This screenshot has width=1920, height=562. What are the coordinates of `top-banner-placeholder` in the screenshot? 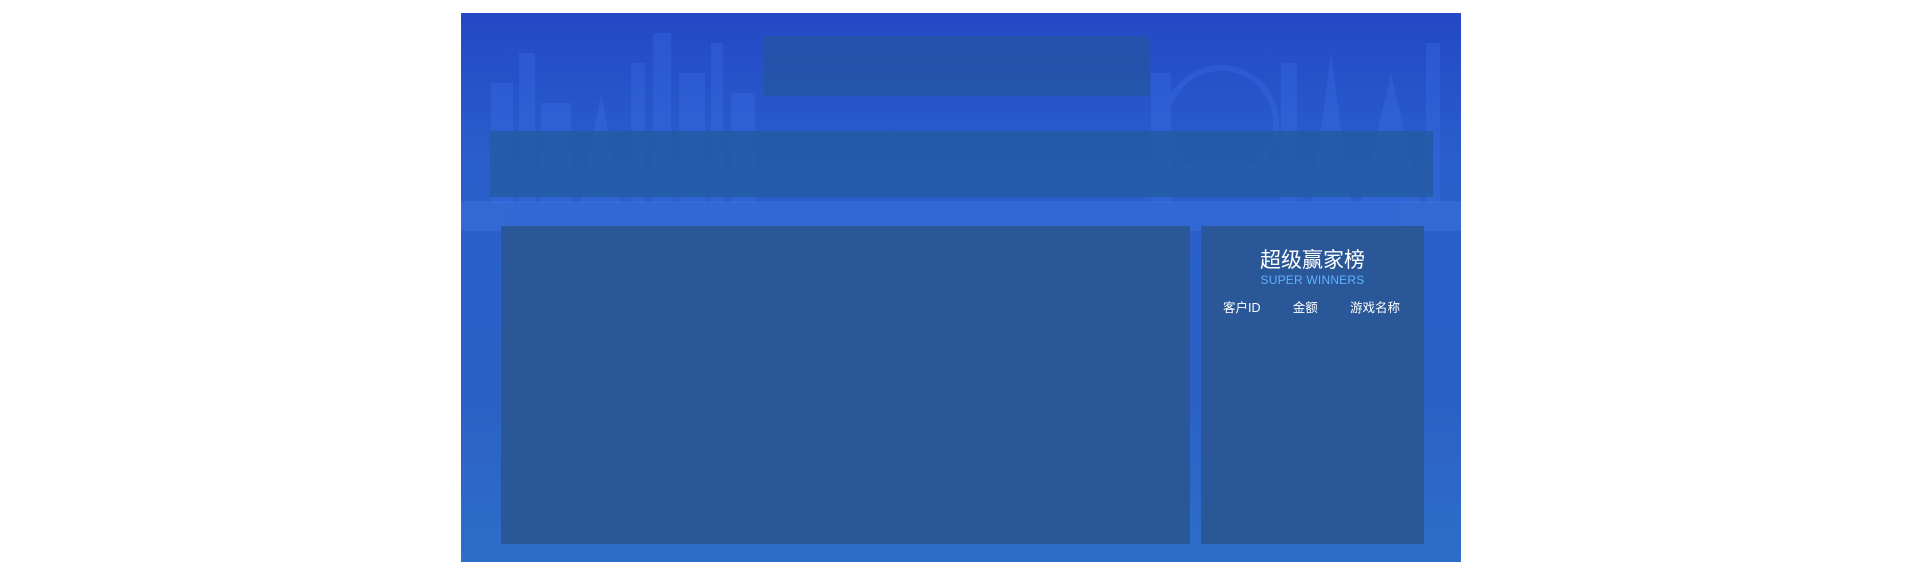 It's located at (957, 66).